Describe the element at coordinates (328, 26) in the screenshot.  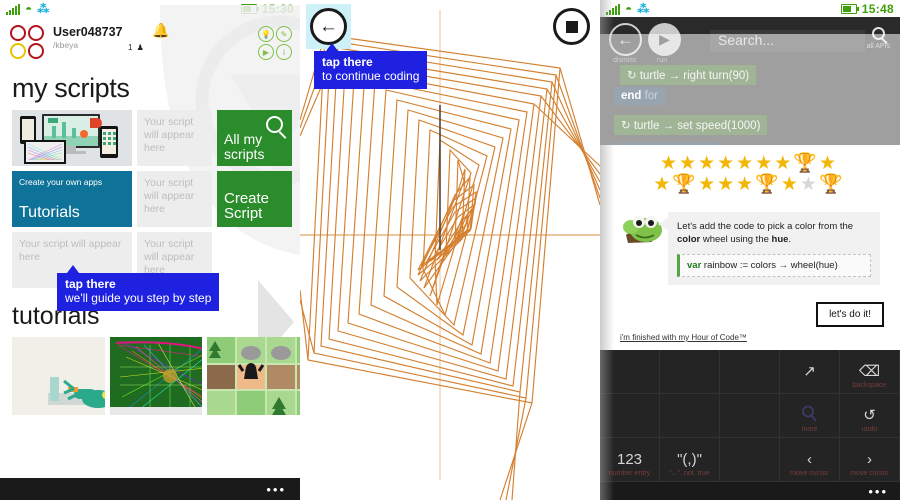
I see `back-button: ←` at that location.